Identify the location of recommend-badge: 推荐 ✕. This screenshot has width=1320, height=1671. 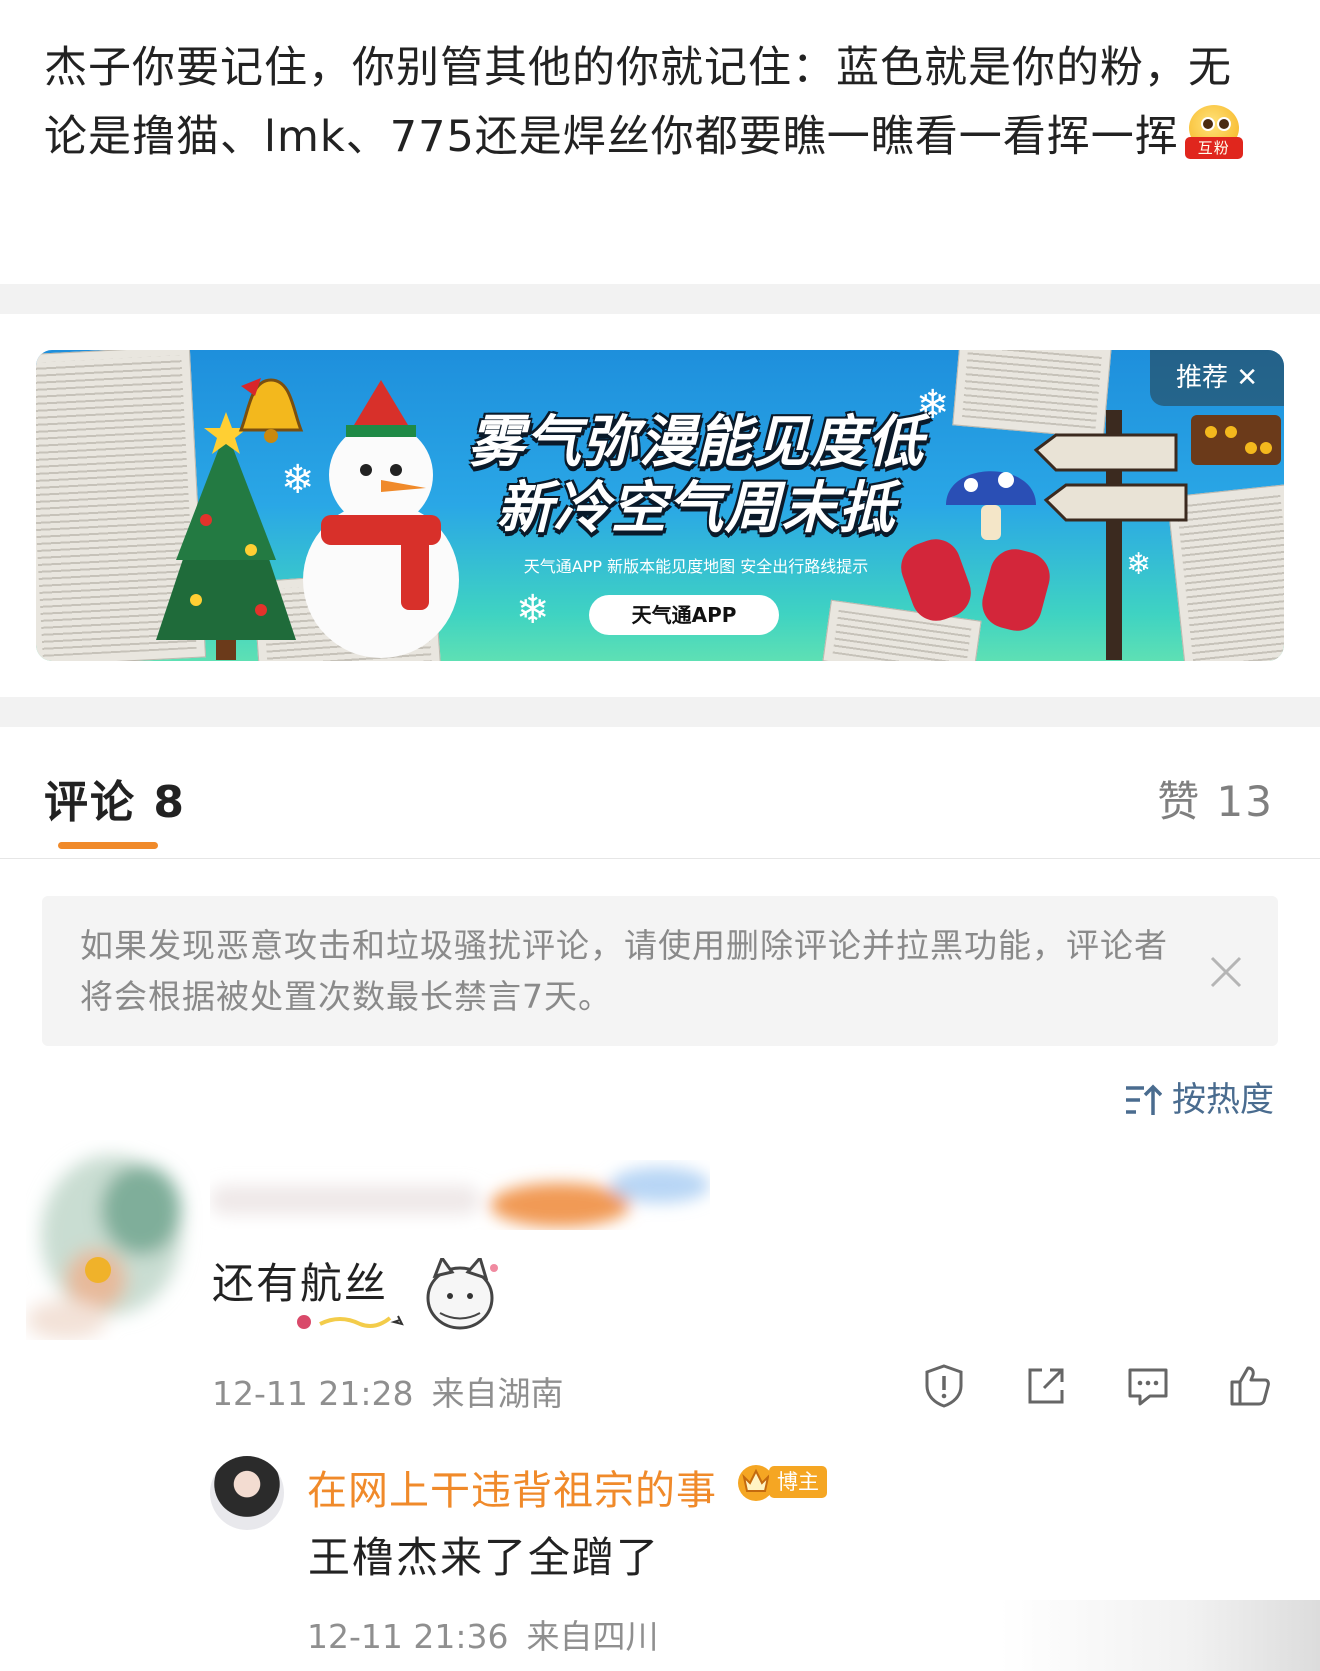
(1217, 378).